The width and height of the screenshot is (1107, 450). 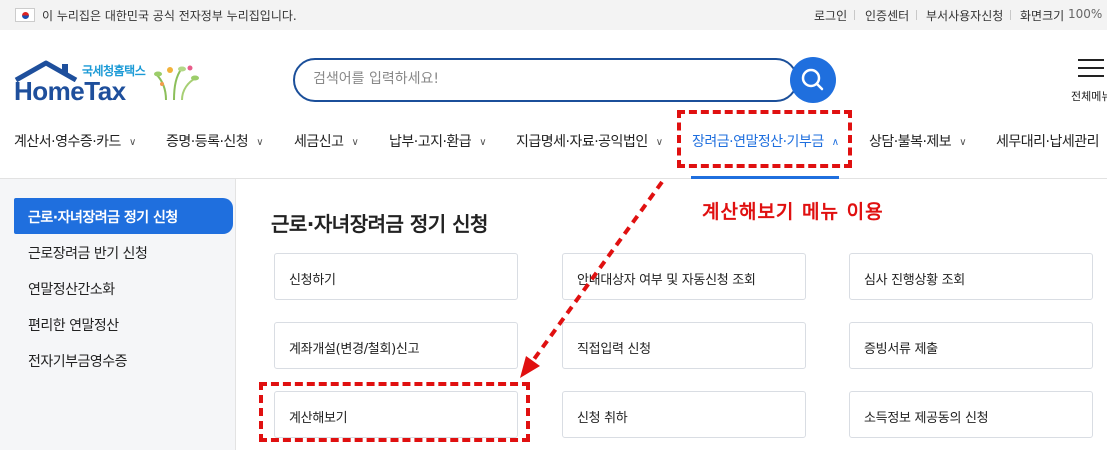 I want to click on annotation-arrow, so click(x=592, y=279).